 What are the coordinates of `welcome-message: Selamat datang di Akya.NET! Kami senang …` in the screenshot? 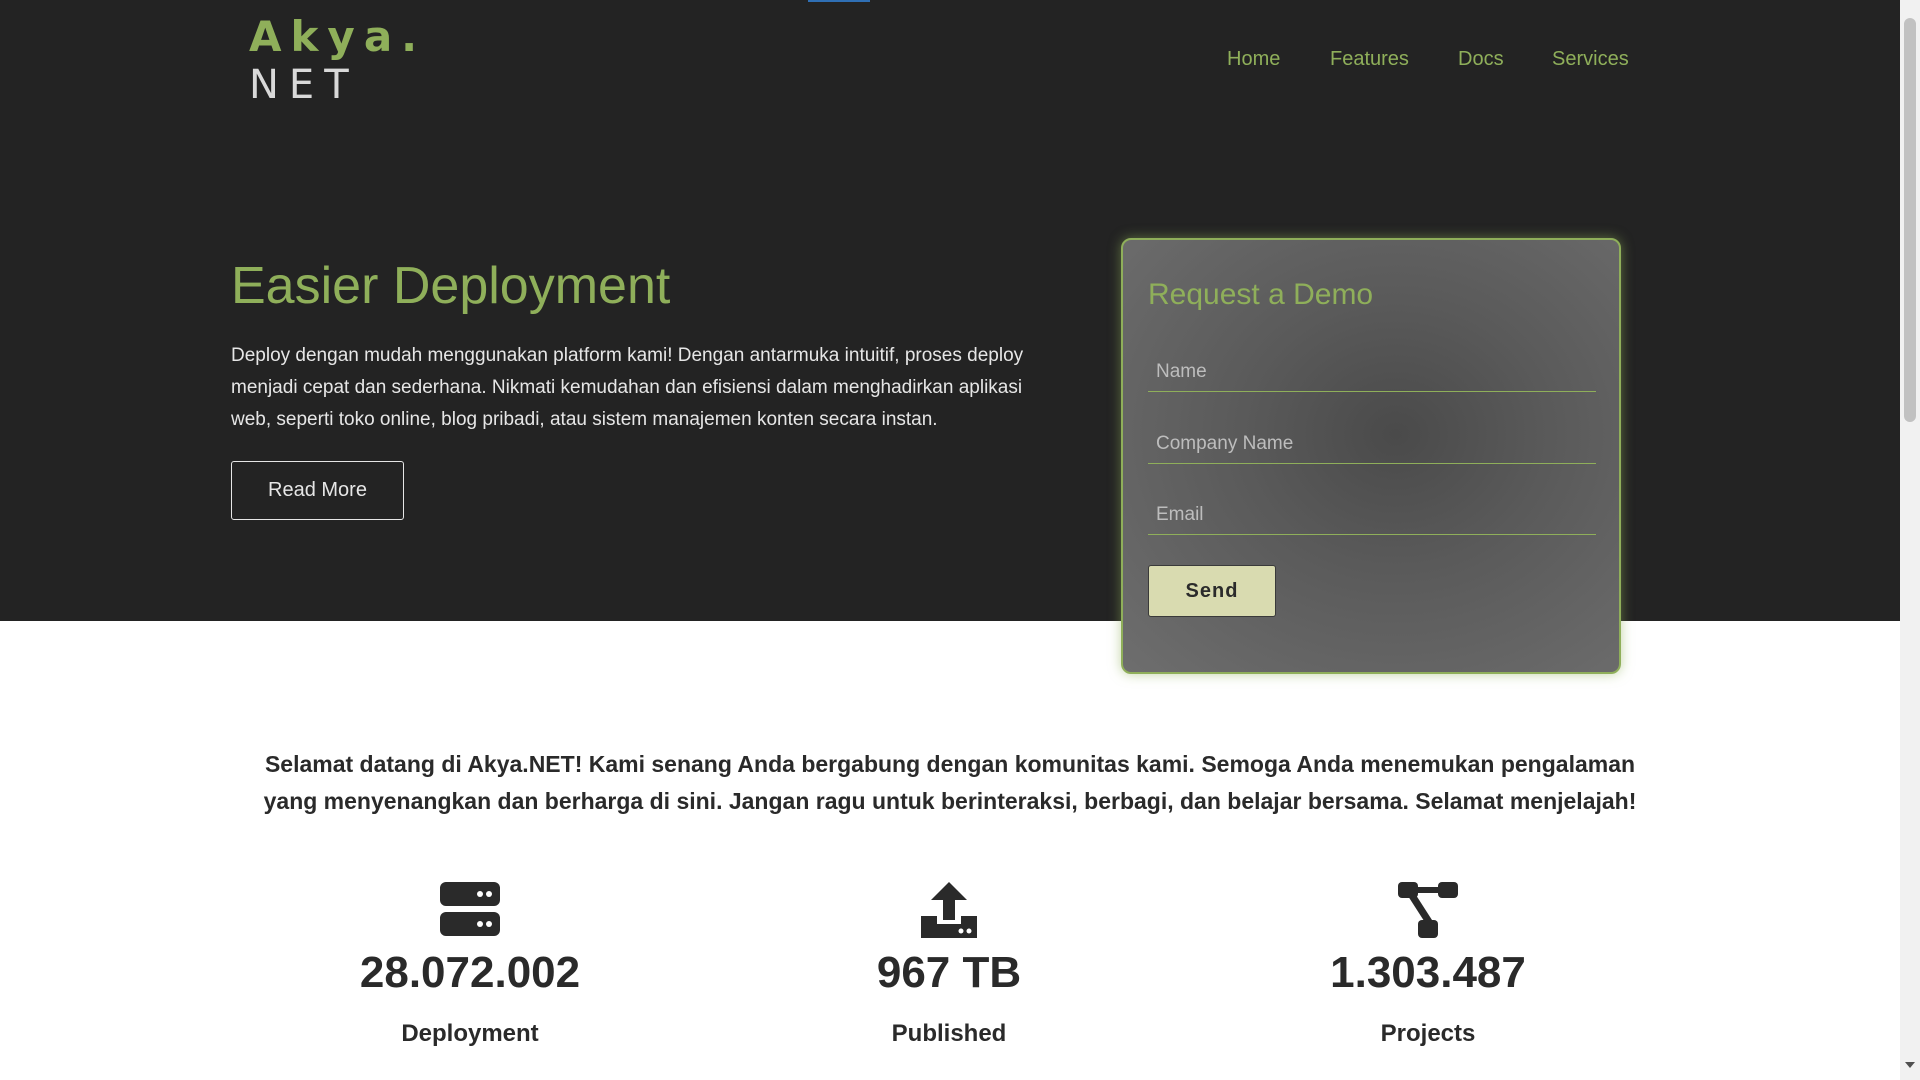 It's located at (950, 782).